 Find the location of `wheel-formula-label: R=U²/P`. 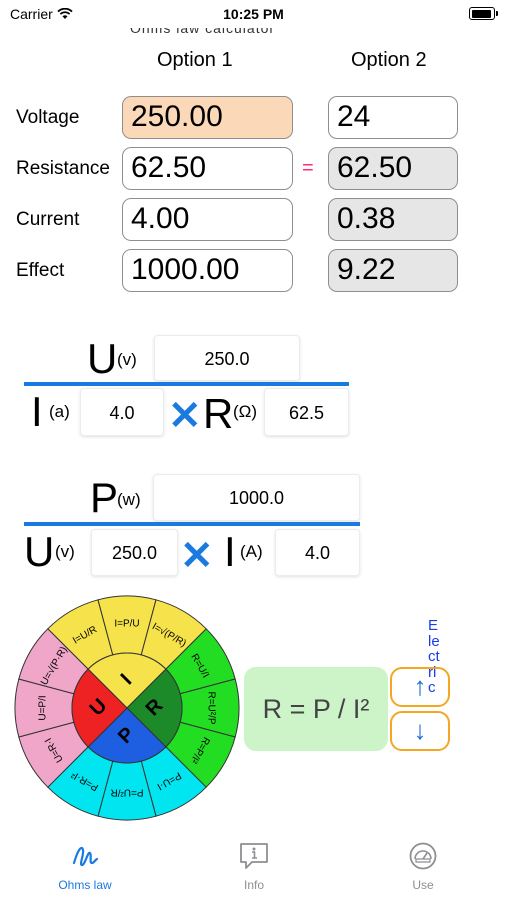

wheel-formula-label: R=U²/P is located at coordinates (210, 707).